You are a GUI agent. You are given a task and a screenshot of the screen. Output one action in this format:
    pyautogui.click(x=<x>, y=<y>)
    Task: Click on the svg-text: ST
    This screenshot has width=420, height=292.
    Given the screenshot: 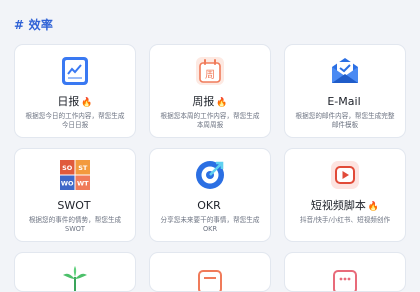 What is the action you would take?
    pyautogui.click(x=83, y=168)
    